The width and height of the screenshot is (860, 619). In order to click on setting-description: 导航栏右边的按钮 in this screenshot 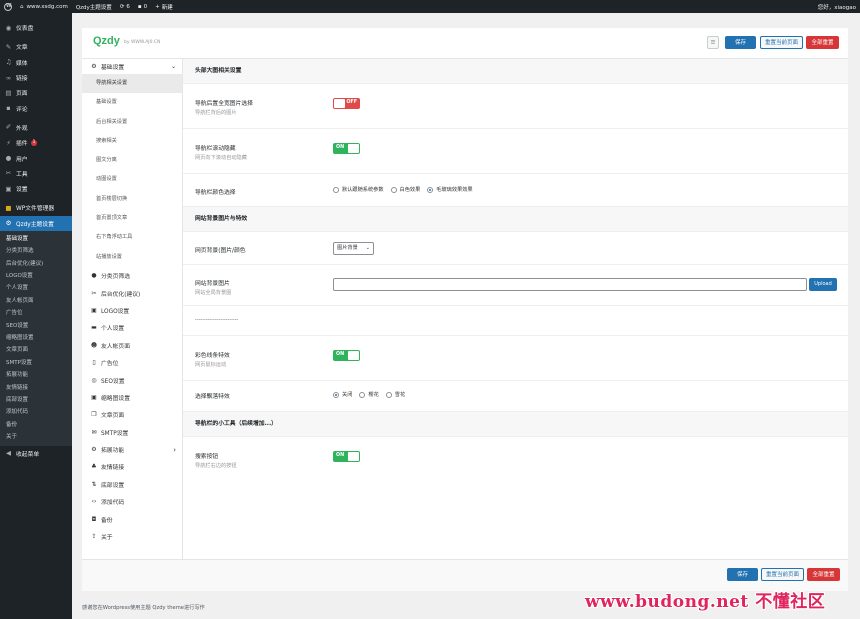, I will do `click(216, 466)`.